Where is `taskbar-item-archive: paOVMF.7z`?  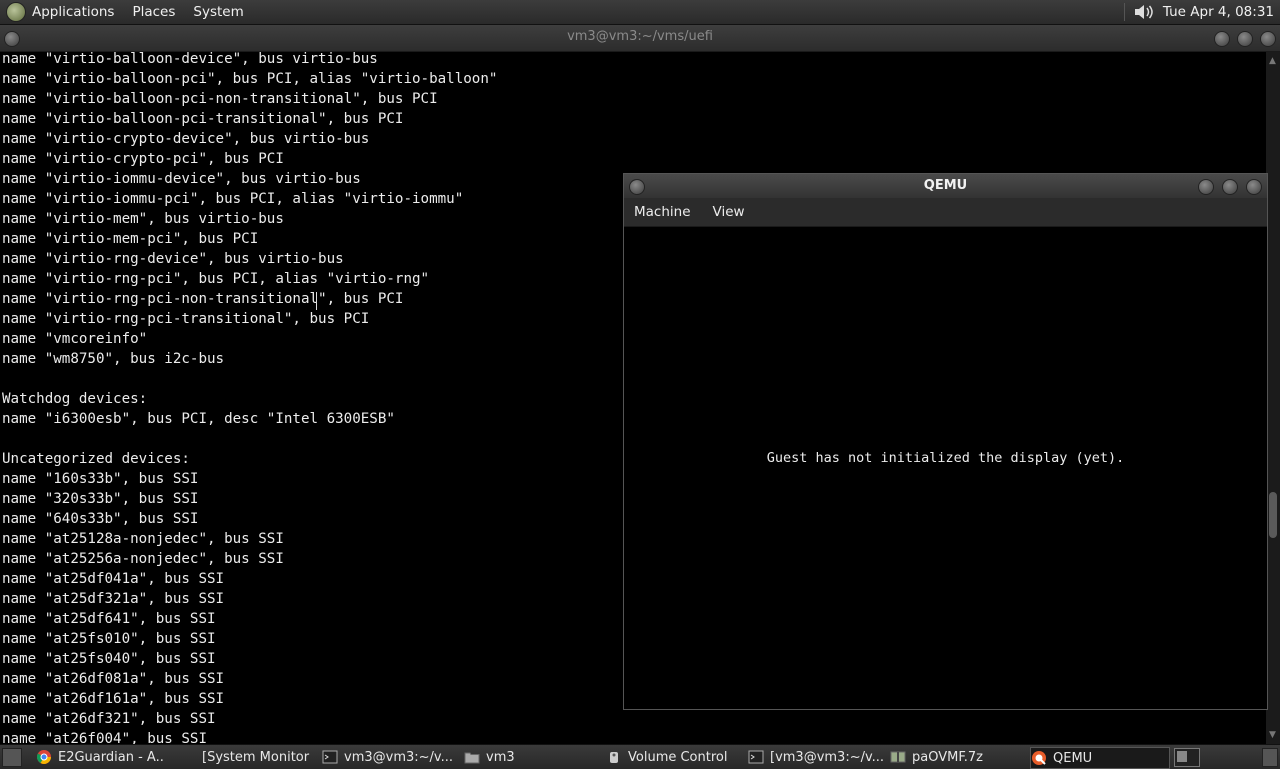 taskbar-item-archive: paOVMF.7z is located at coordinates (955, 757).